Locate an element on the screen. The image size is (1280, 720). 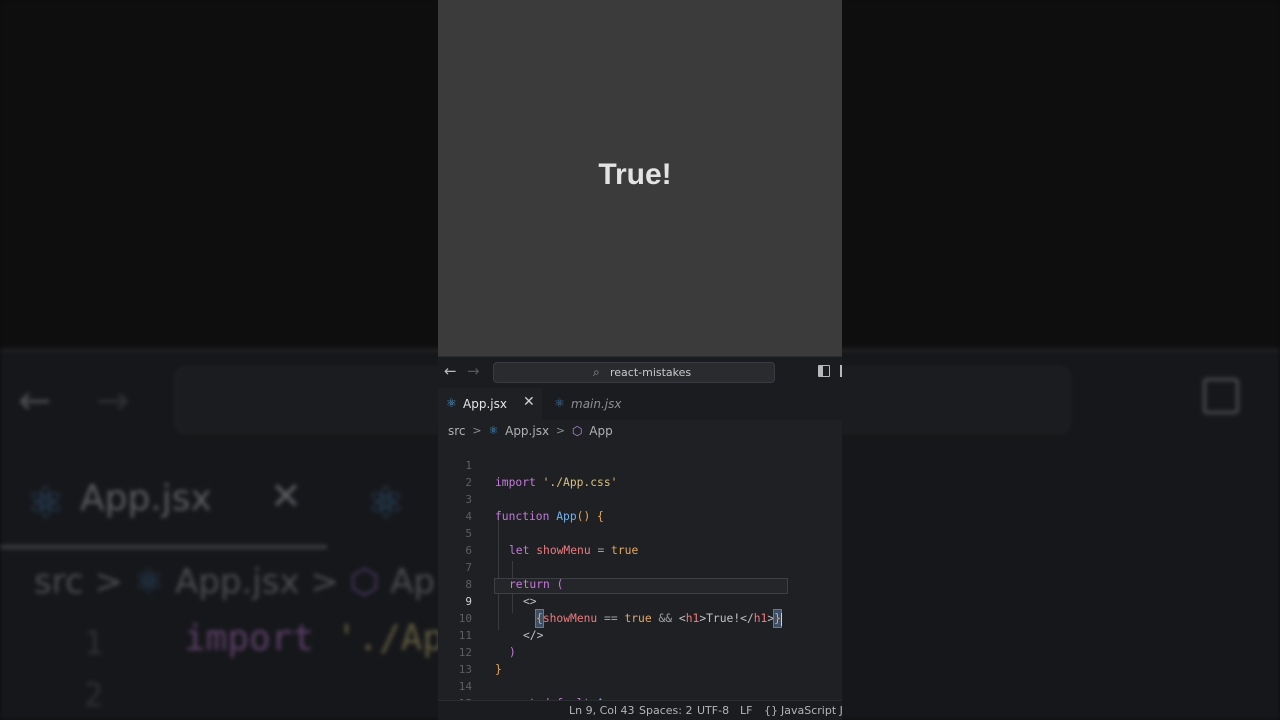
breadcrumb-folder: src is located at coordinates (457, 431).